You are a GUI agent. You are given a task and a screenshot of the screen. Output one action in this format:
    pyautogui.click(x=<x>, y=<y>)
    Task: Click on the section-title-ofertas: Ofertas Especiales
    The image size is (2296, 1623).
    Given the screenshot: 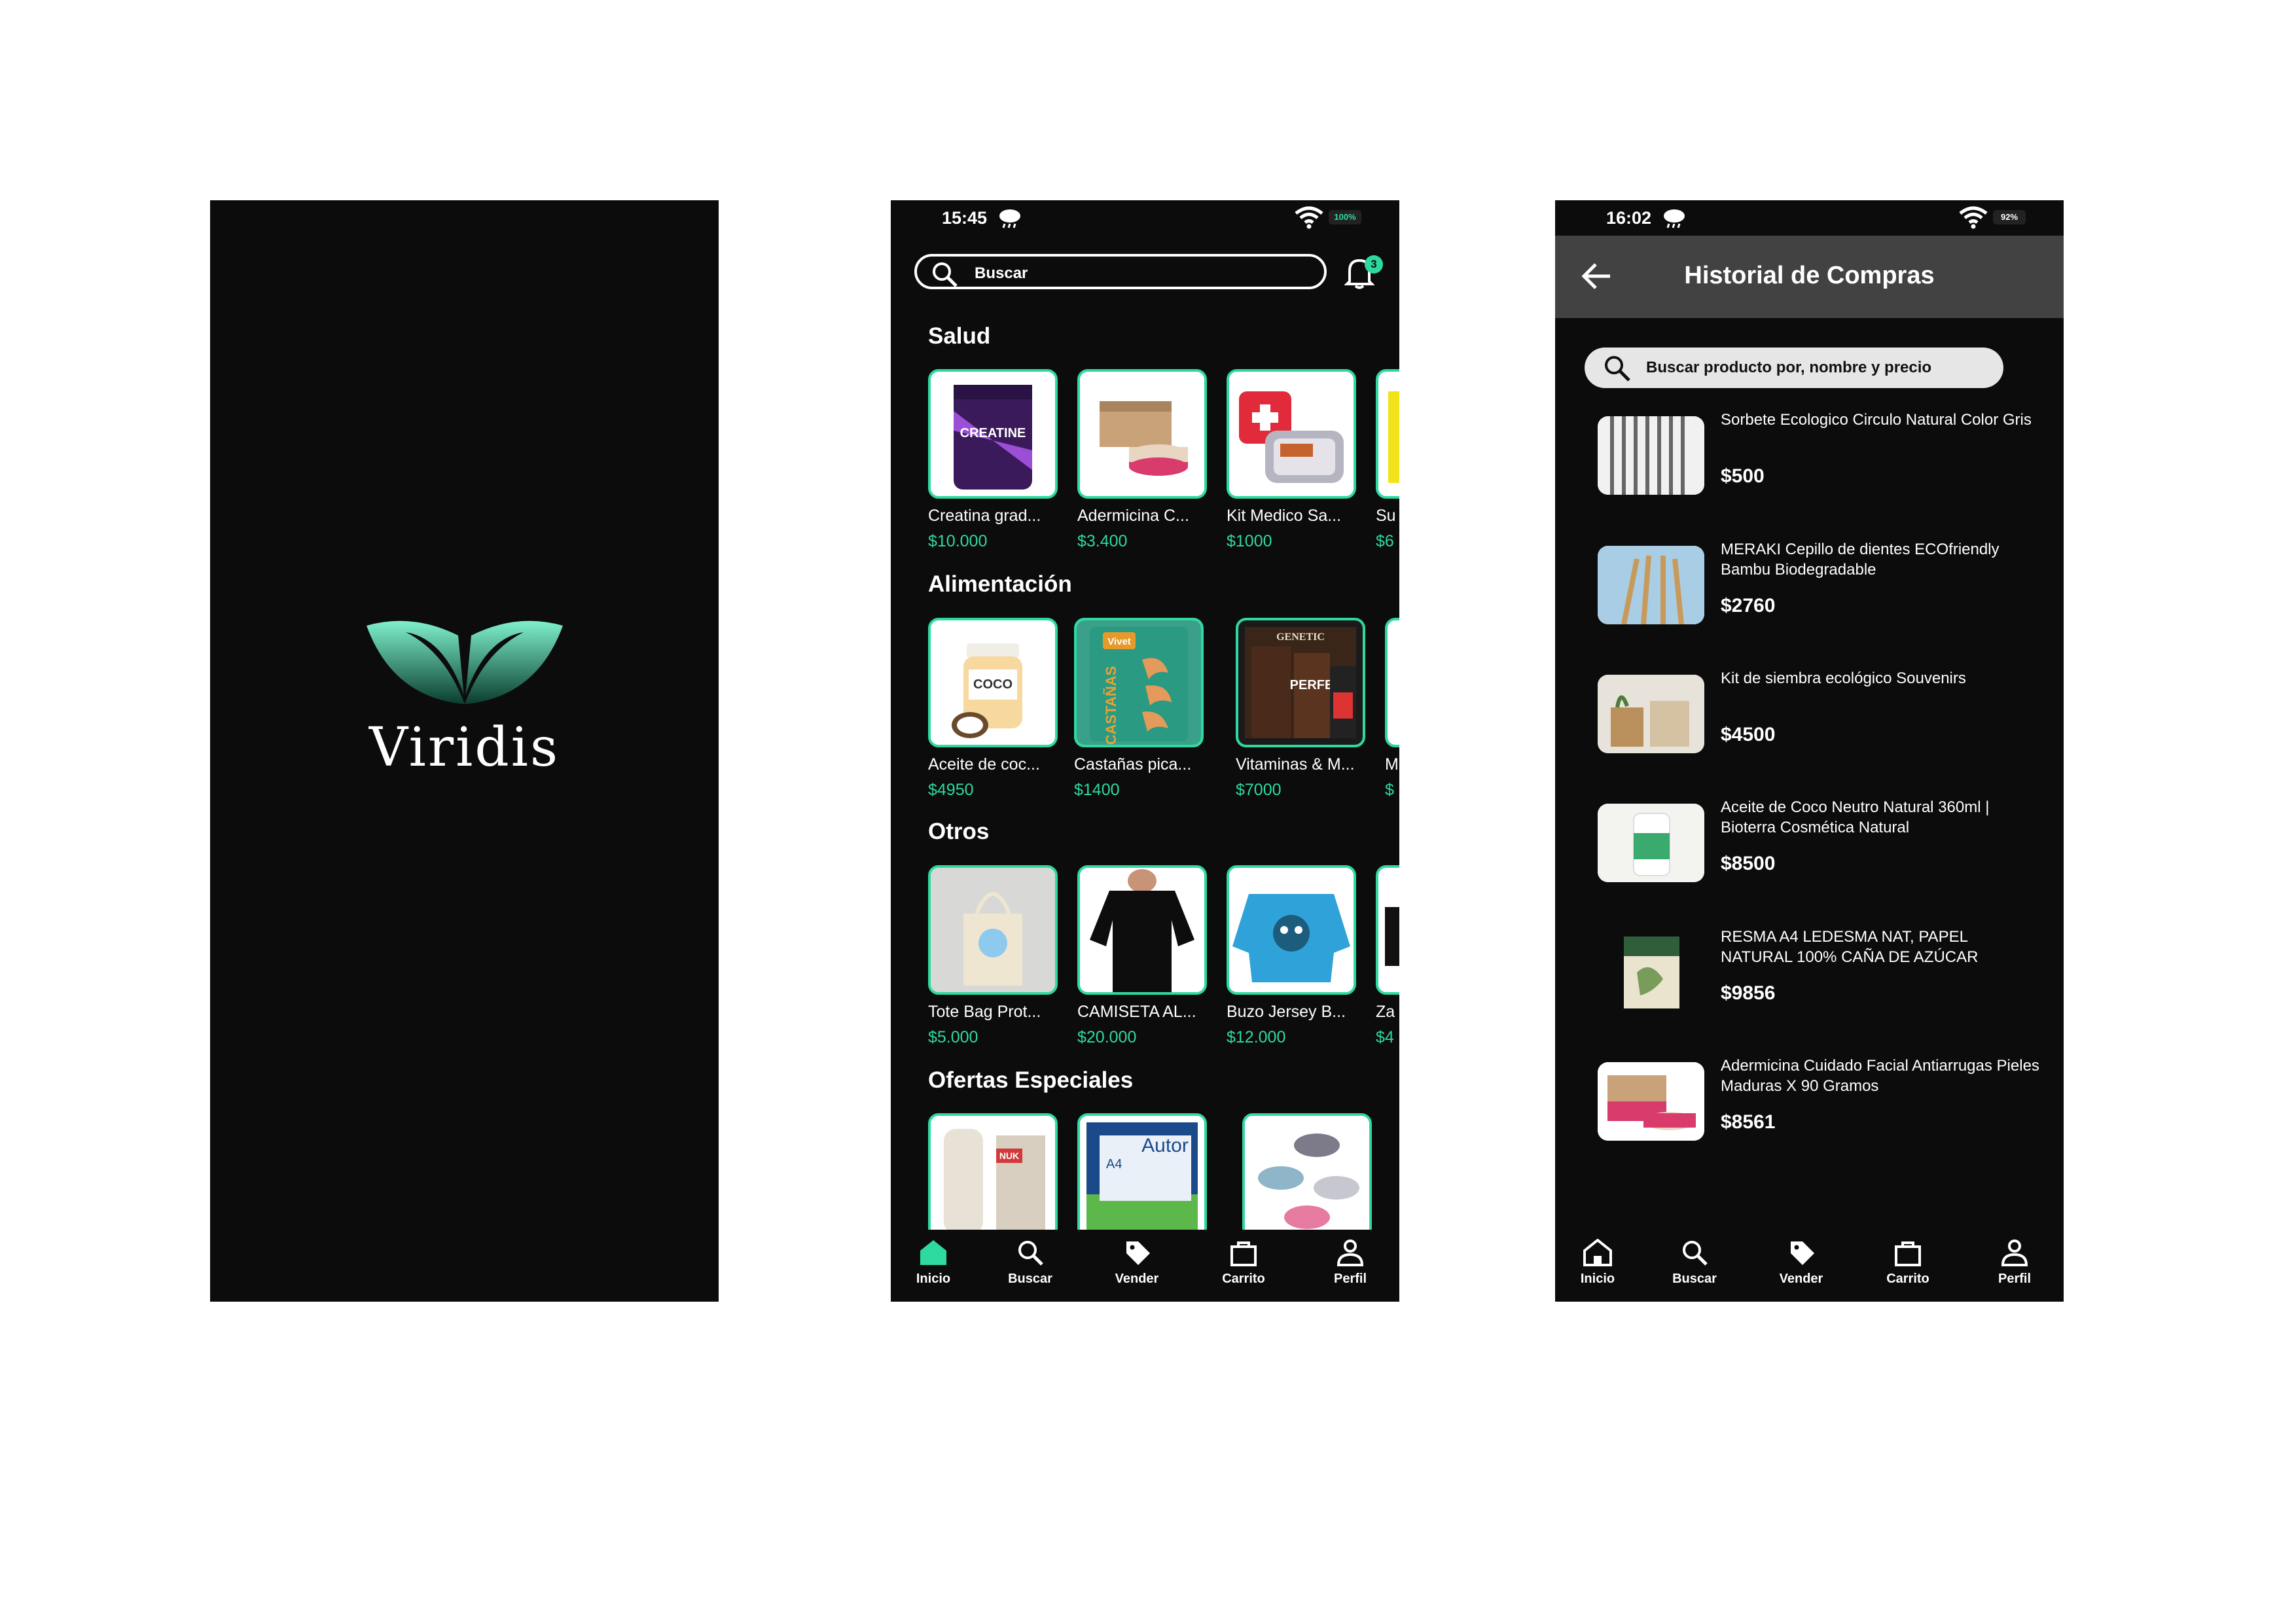 What is the action you would take?
    pyautogui.click(x=1031, y=1080)
    